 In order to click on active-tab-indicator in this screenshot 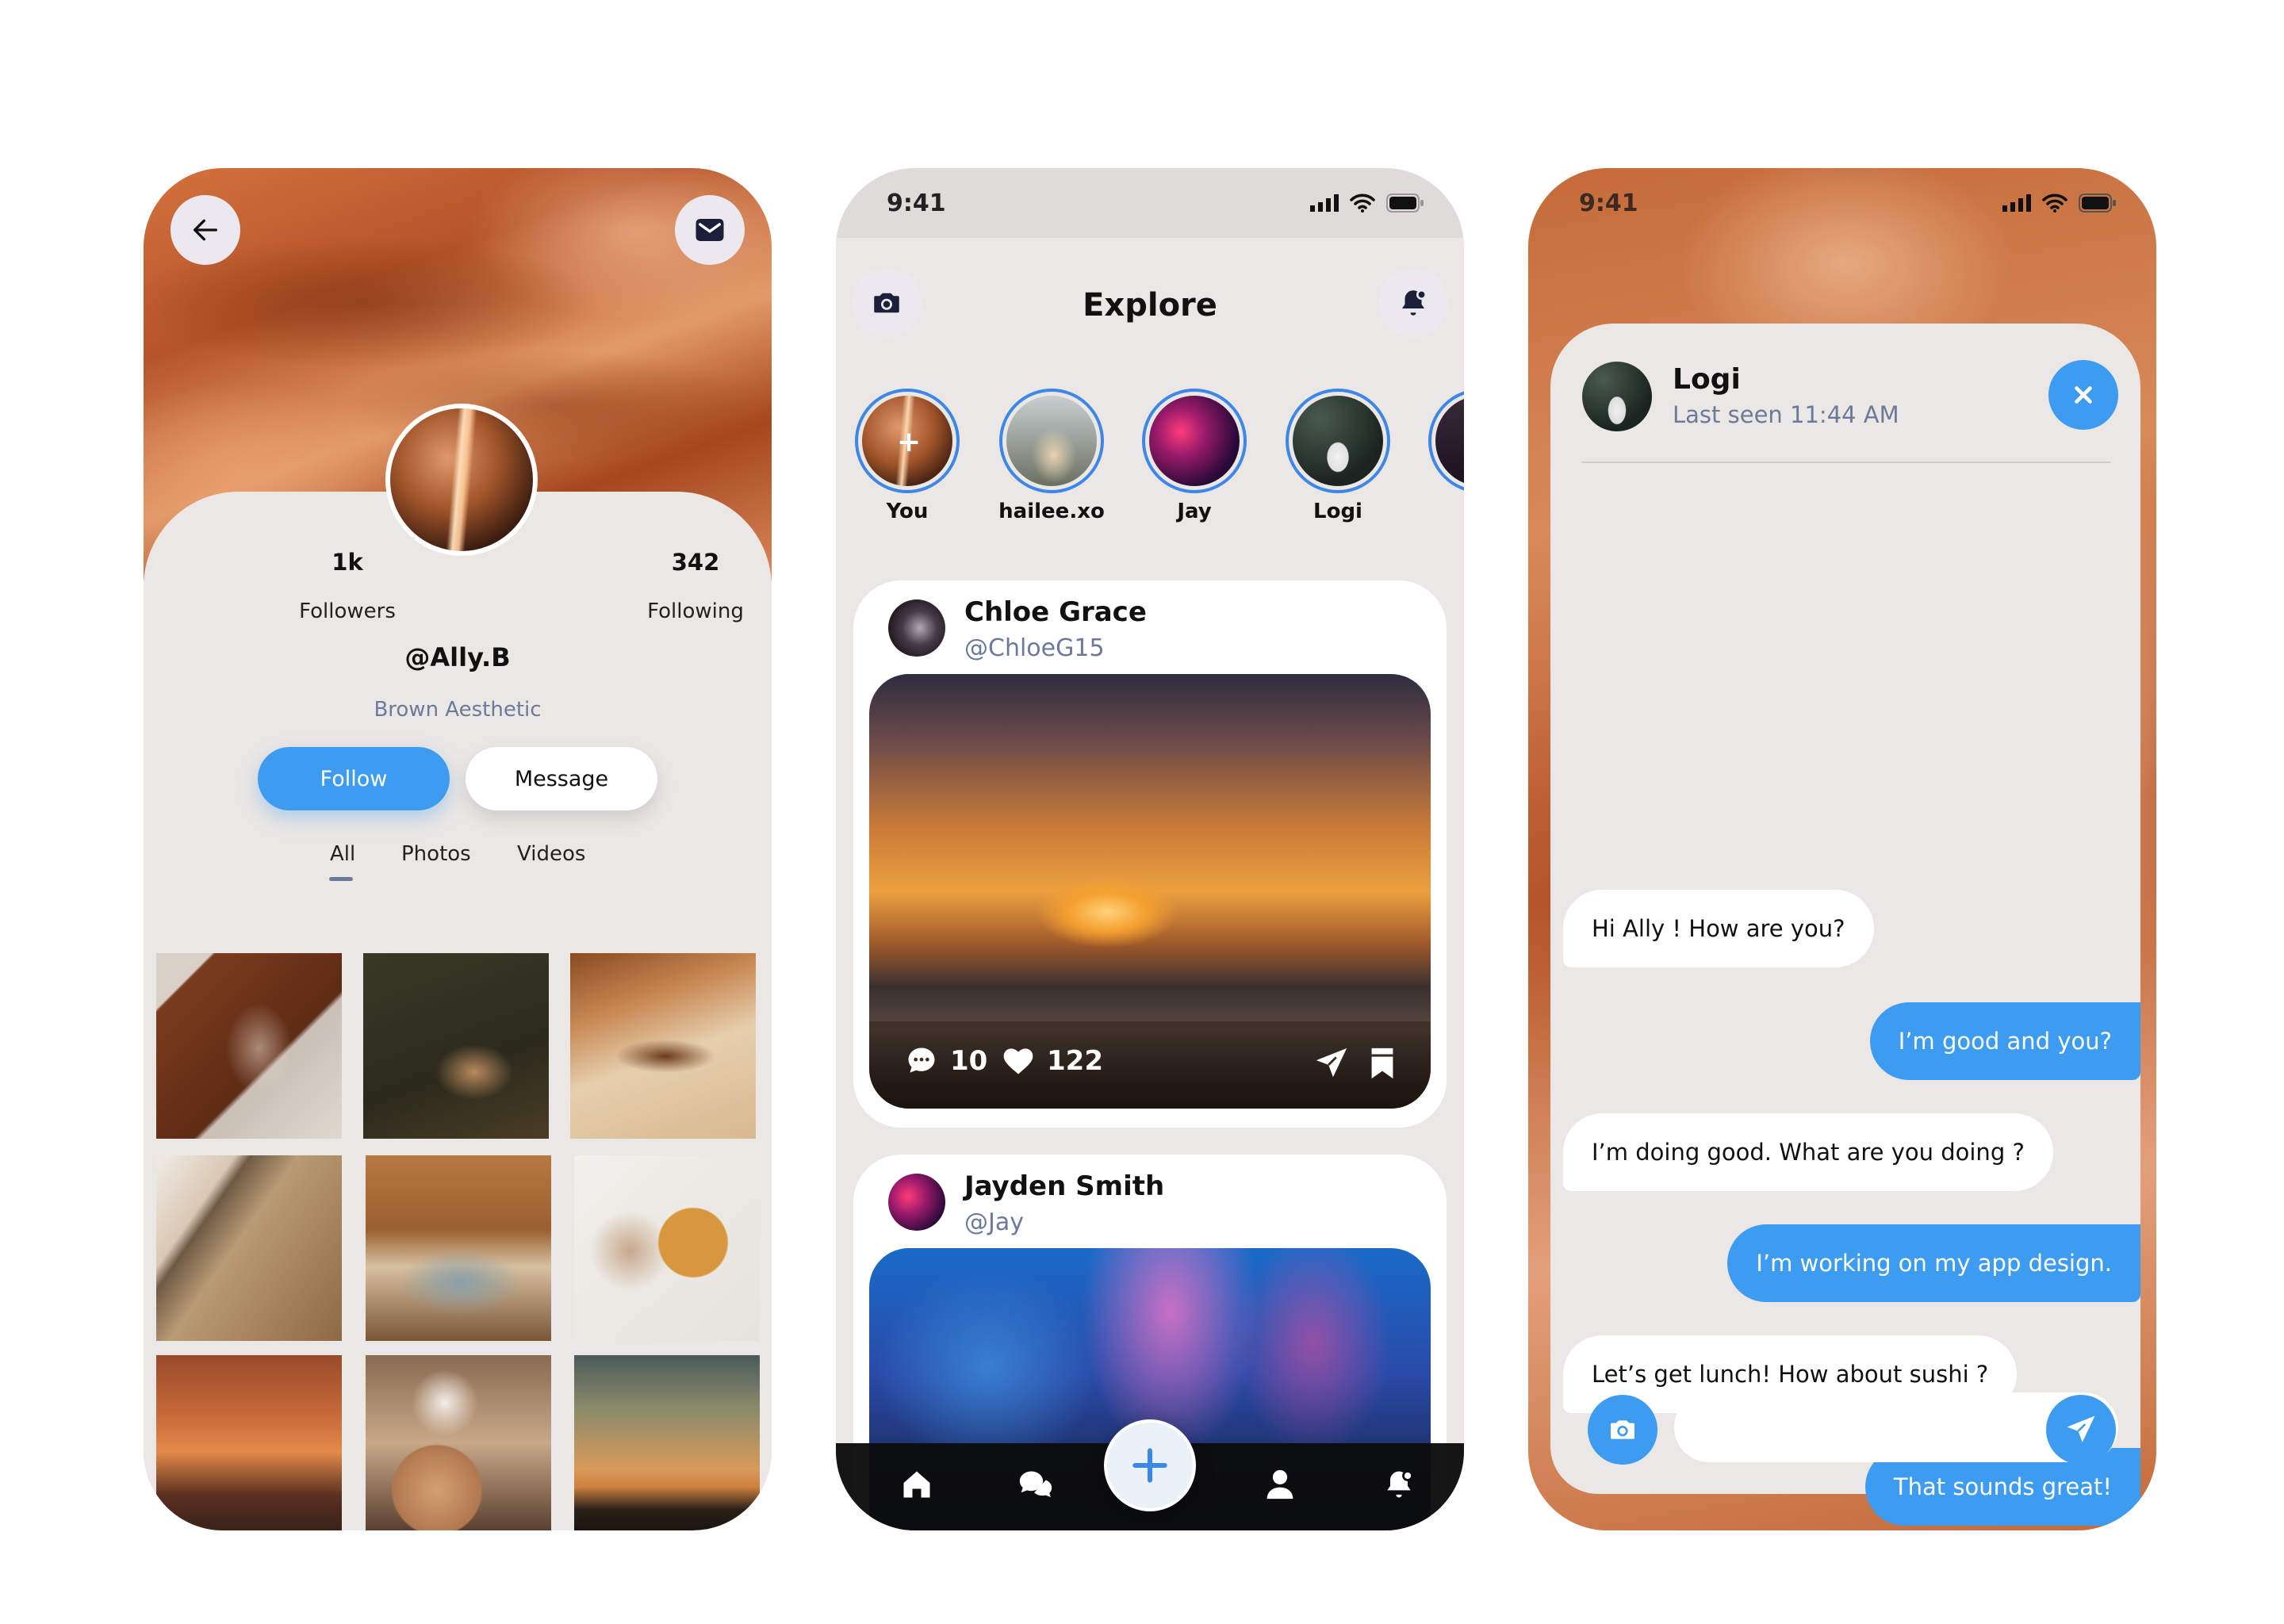, I will do `click(341, 879)`.